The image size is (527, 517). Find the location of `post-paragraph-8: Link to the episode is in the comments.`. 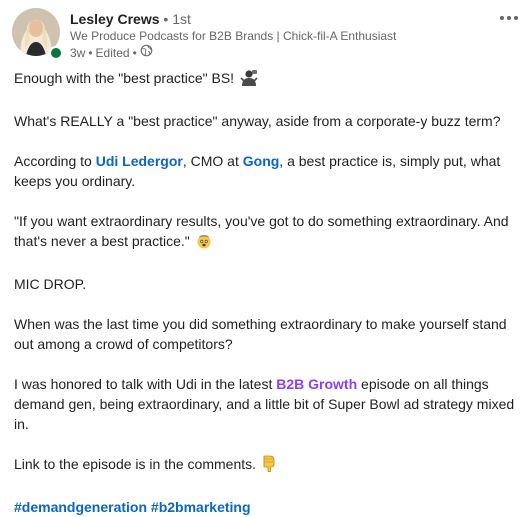

post-paragraph-8: Link to the episode is in the comments. is located at coordinates (266, 465).